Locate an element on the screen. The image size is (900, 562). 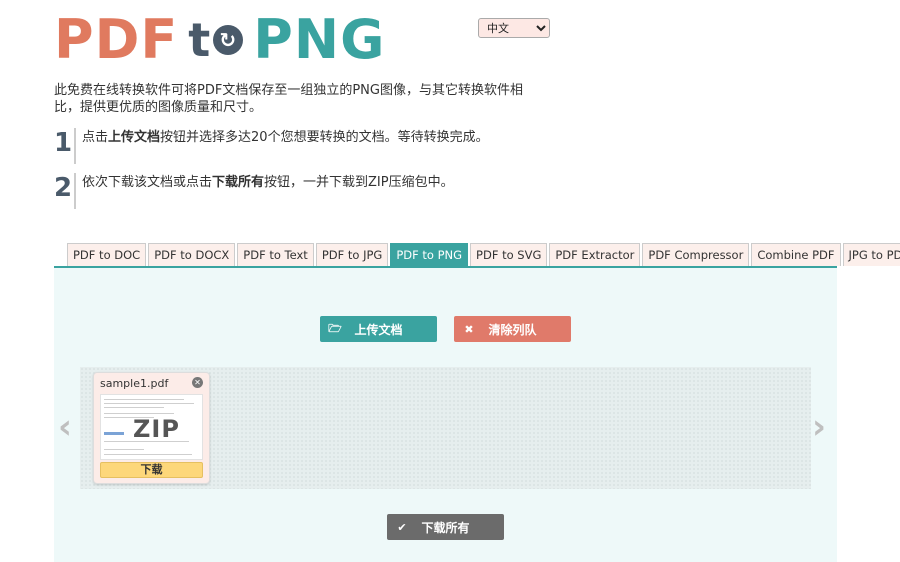
thumb-zip-text: ZIP is located at coordinates (156, 429).